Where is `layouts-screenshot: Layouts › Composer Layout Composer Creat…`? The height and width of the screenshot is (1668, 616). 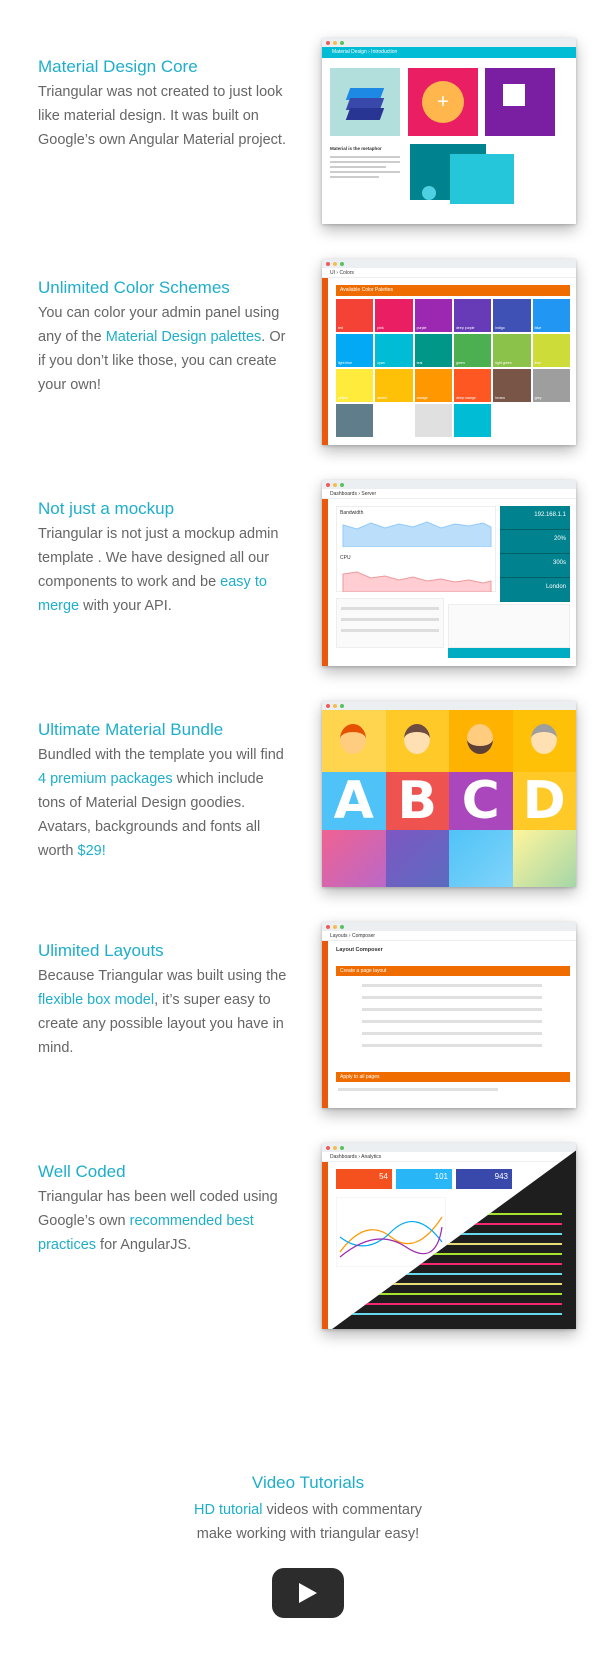 layouts-screenshot: Layouts › Composer Layout Composer Creat… is located at coordinates (449, 1015).